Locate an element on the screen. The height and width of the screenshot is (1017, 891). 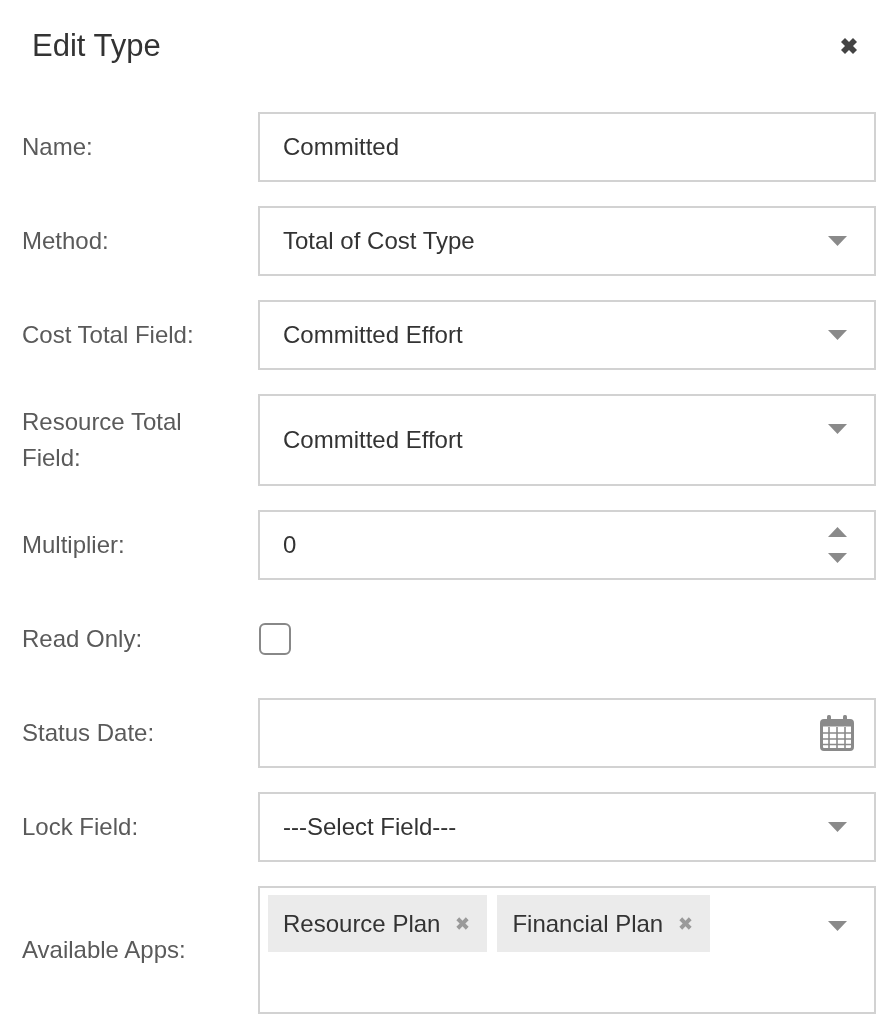
field-label: Read Only: is located at coordinates (83, 639).